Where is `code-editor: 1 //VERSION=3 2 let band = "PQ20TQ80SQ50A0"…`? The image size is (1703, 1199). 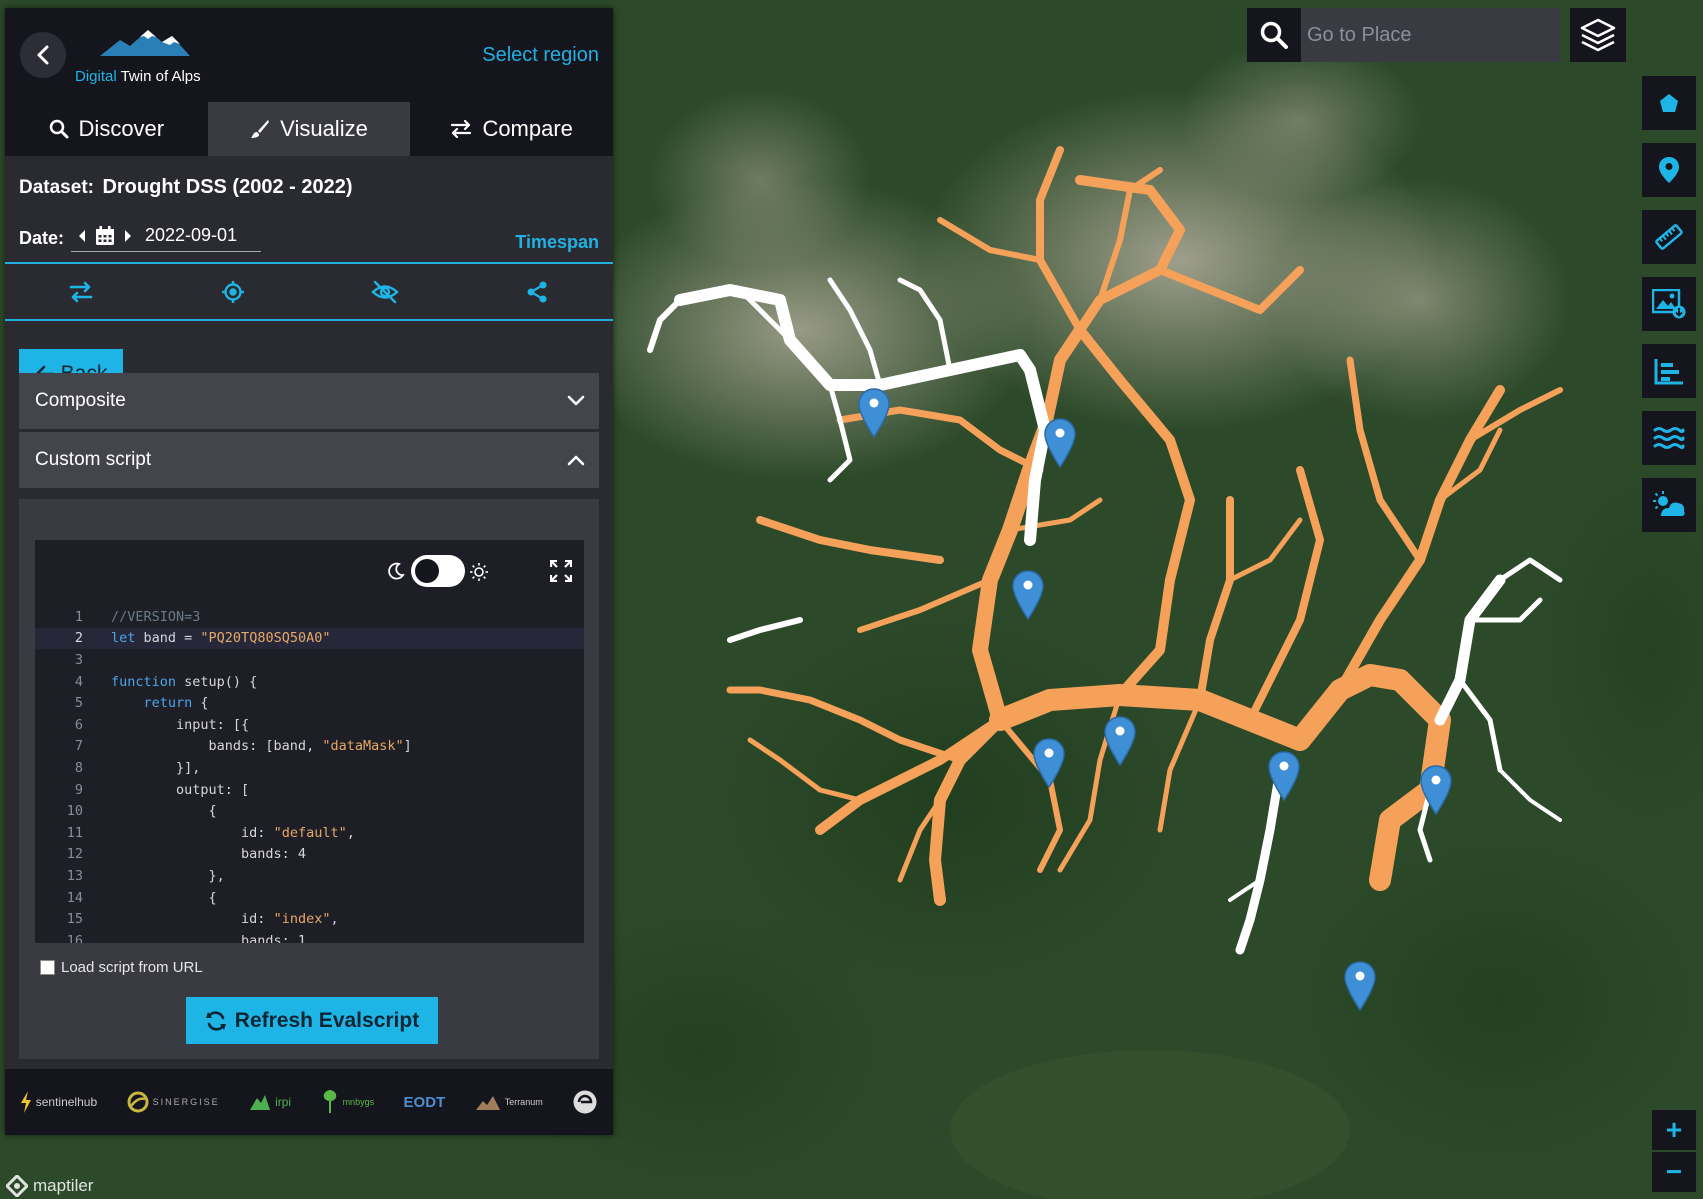 code-editor: 1 //VERSION=3 2 let band = "PQ20TQ80SQ50A0"… is located at coordinates (309, 741).